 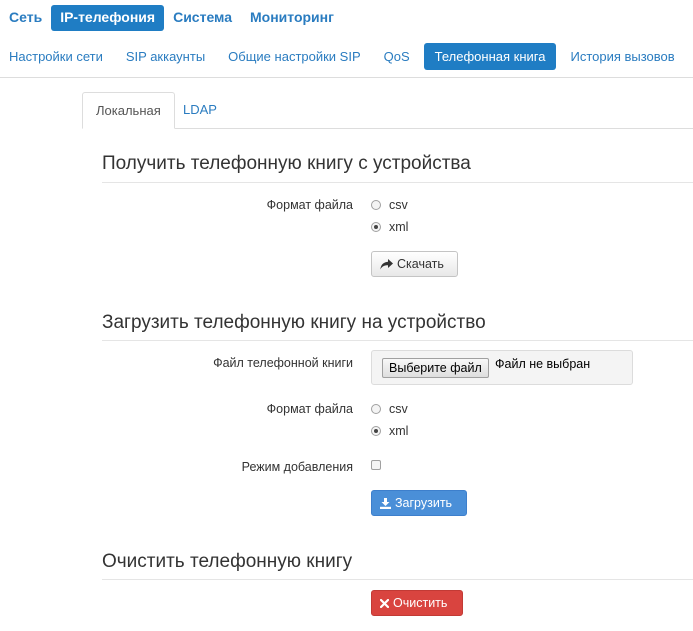 I want to click on download-format-csv: csv, so click(x=389, y=205).